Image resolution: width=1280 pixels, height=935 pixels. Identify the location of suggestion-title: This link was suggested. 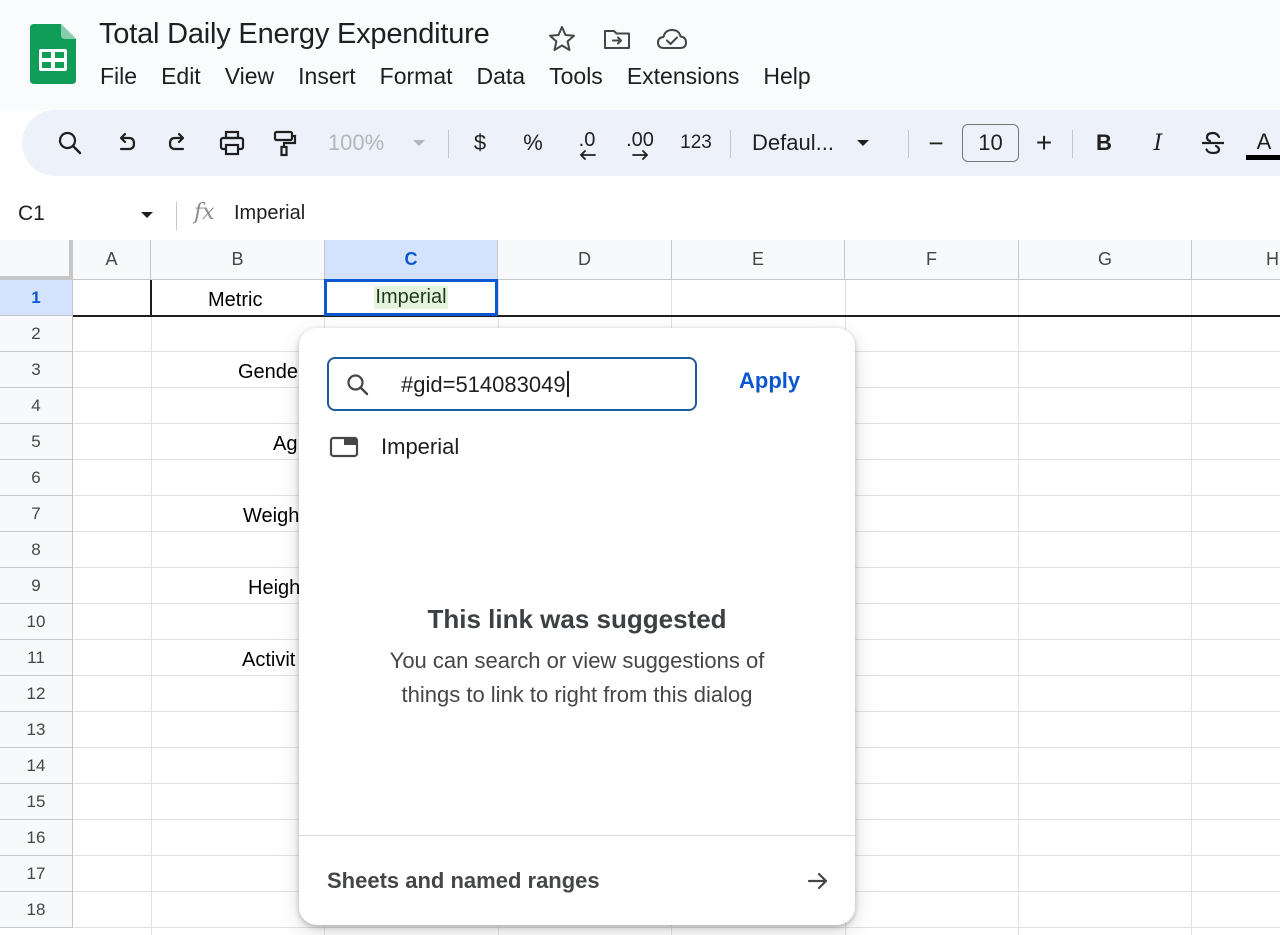
(577, 619).